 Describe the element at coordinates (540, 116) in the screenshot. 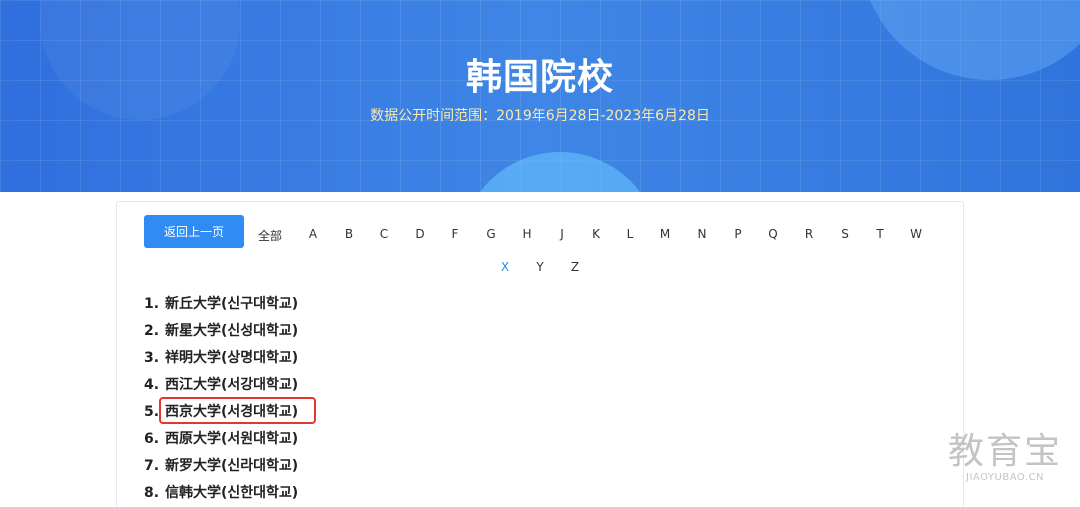

I see `date-range-subtitle: 数据公开时间范围：2019年6月28日-2023年6月28日` at that location.